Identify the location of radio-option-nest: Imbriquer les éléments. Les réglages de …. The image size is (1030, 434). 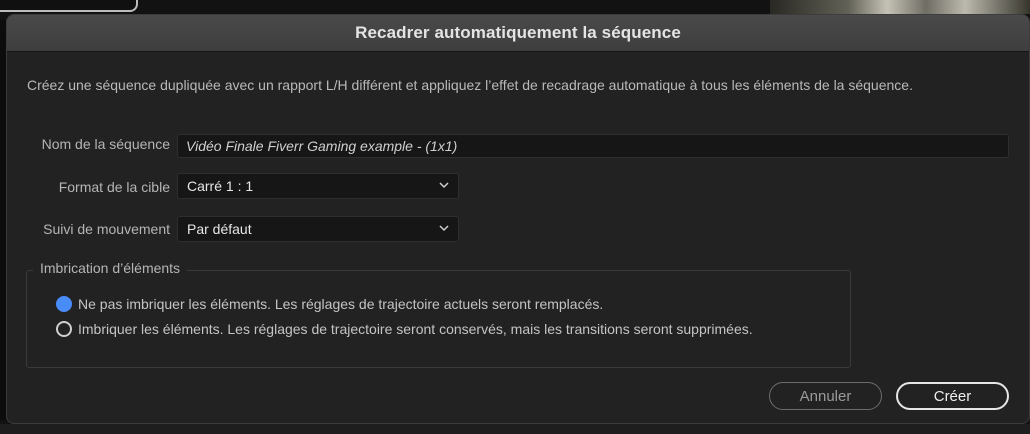
(404, 329).